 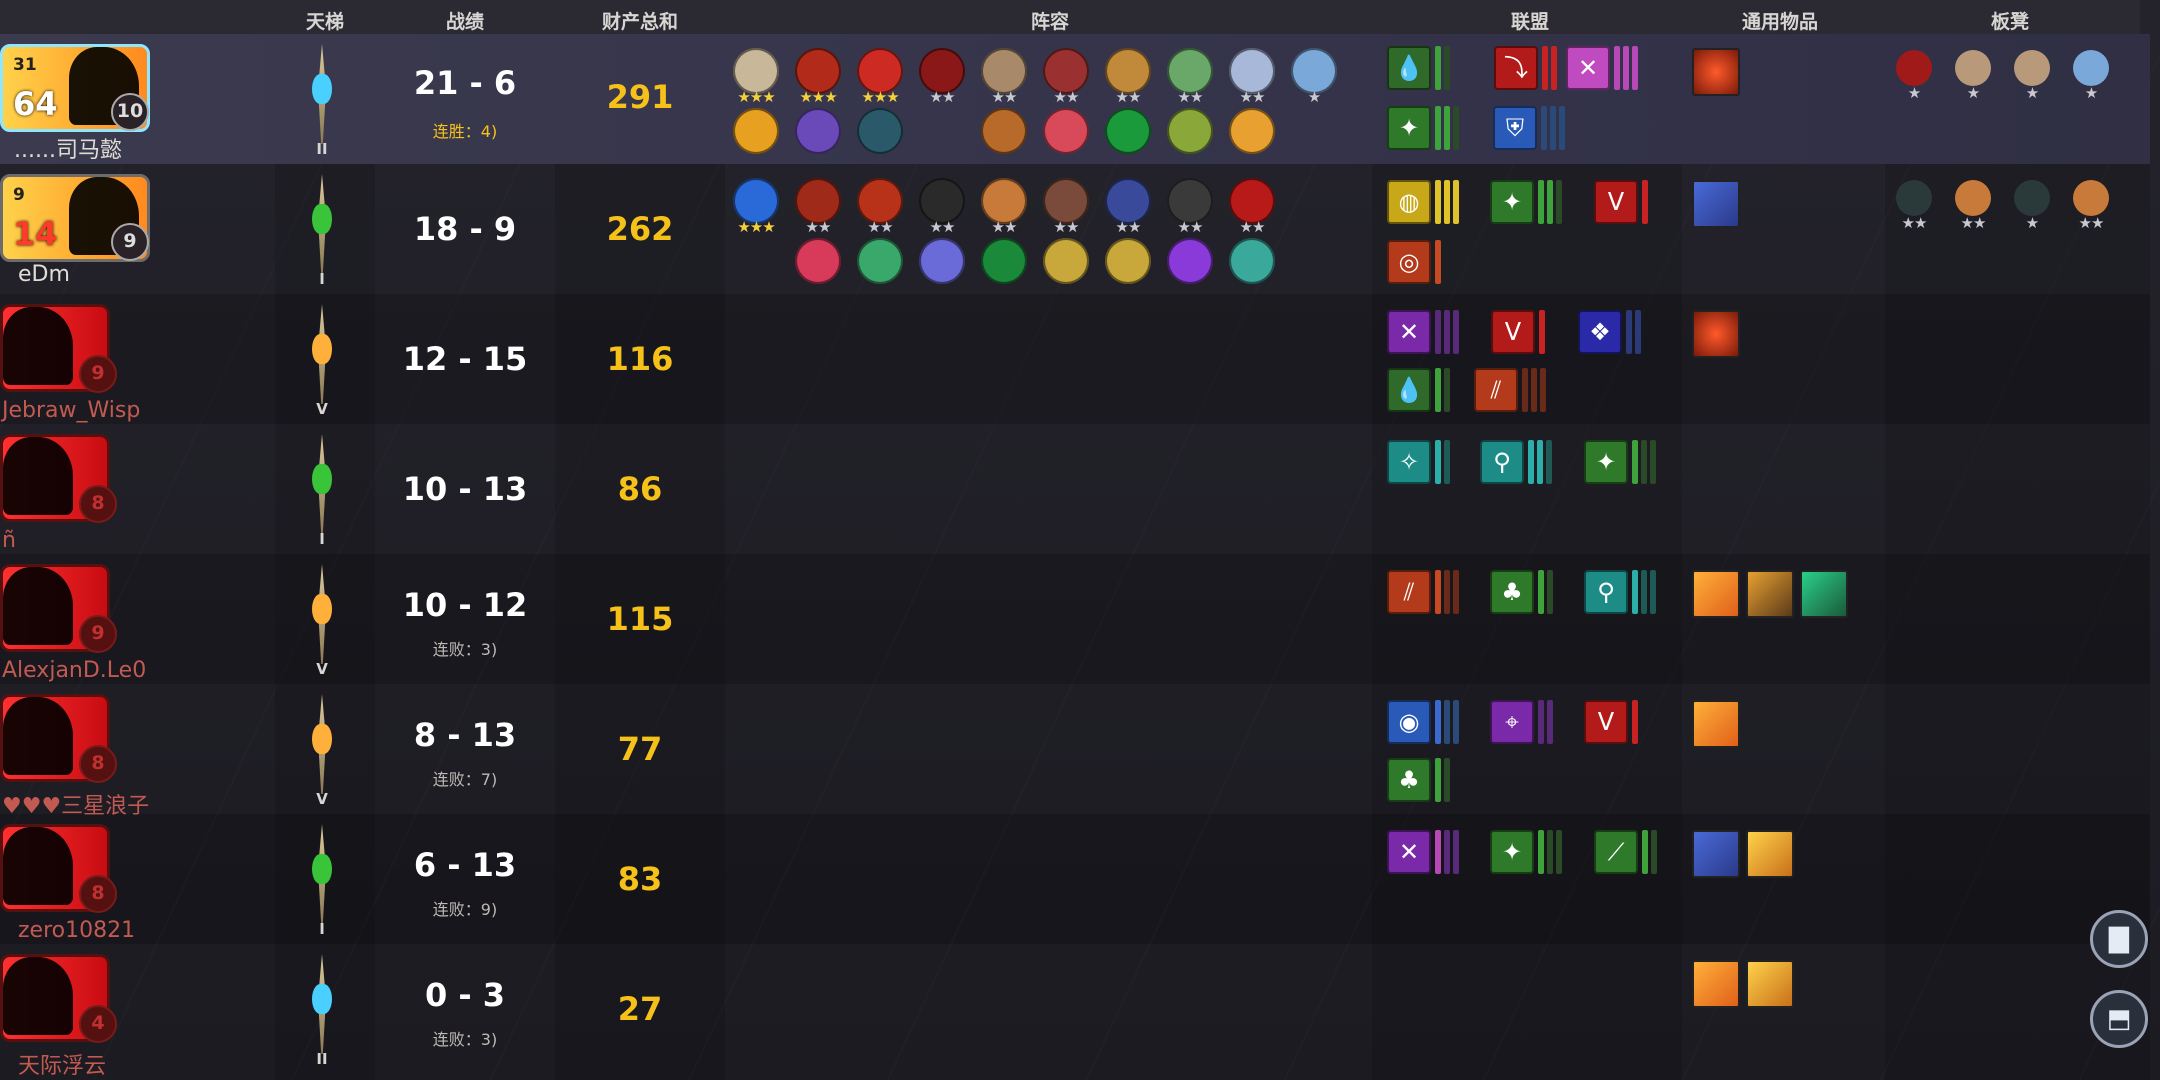 I want to click on avatar: 9 14 9, so click(x=75, y=218).